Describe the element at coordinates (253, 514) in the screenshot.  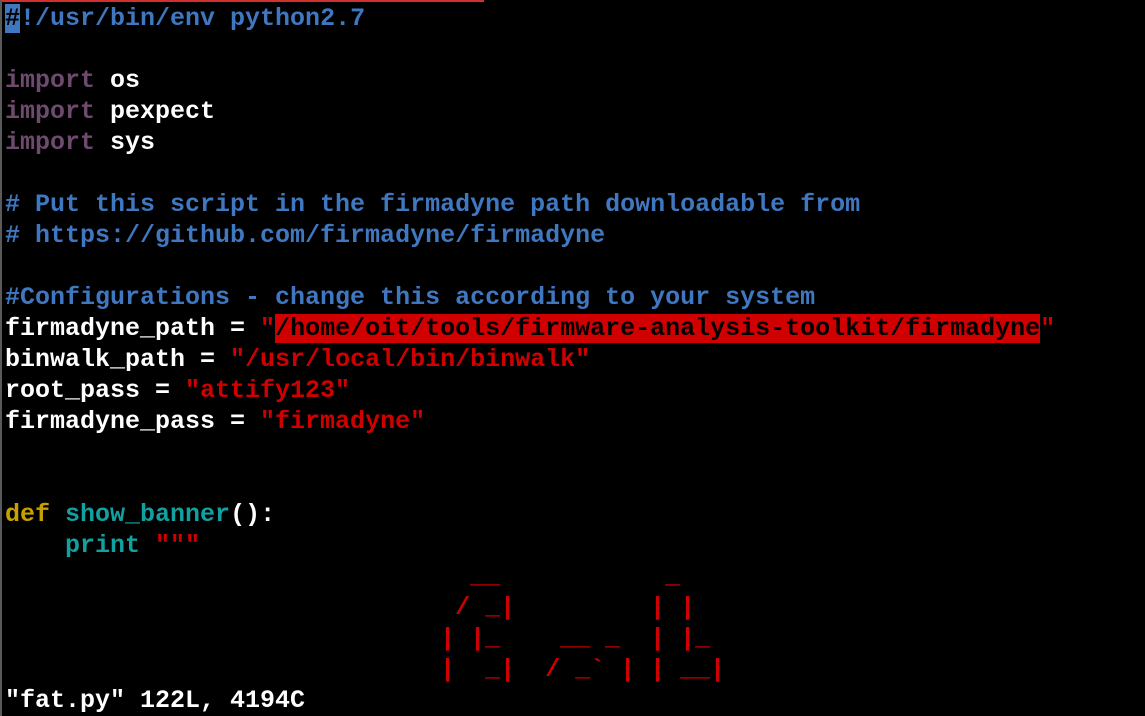
I see `function-signature: ():` at that location.